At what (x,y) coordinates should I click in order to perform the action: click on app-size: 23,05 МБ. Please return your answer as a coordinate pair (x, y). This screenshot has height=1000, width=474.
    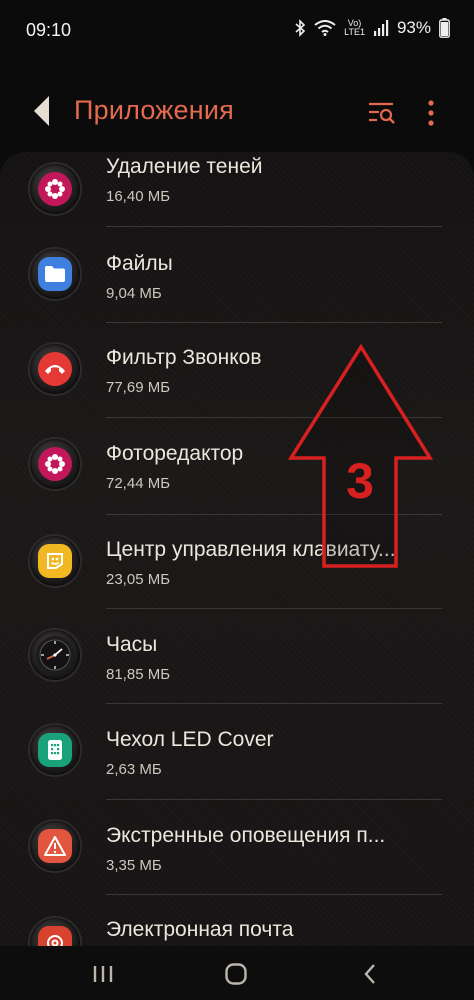
    Looking at the image, I should click on (138, 579).